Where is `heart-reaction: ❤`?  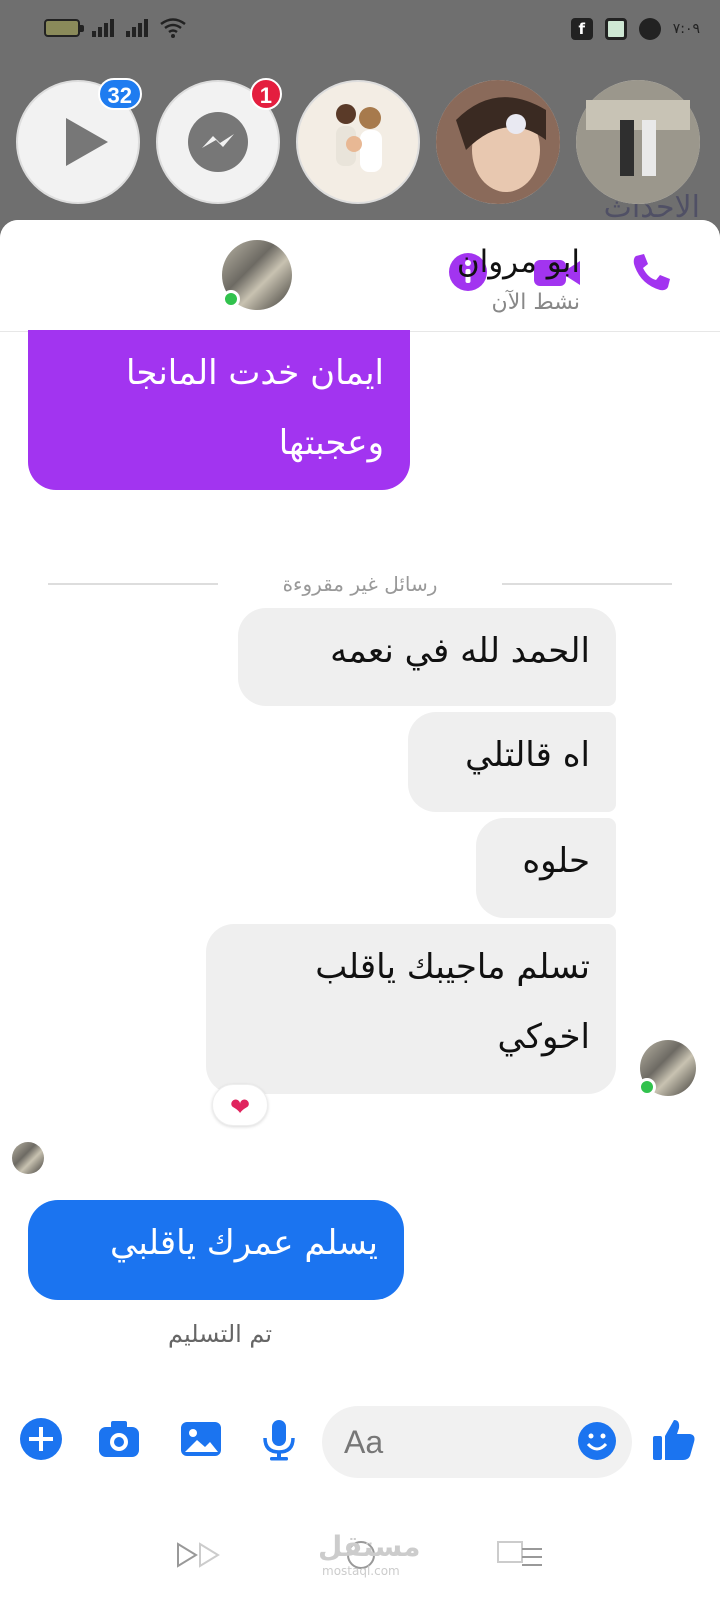
heart-reaction: ❤ is located at coordinates (240, 1105).